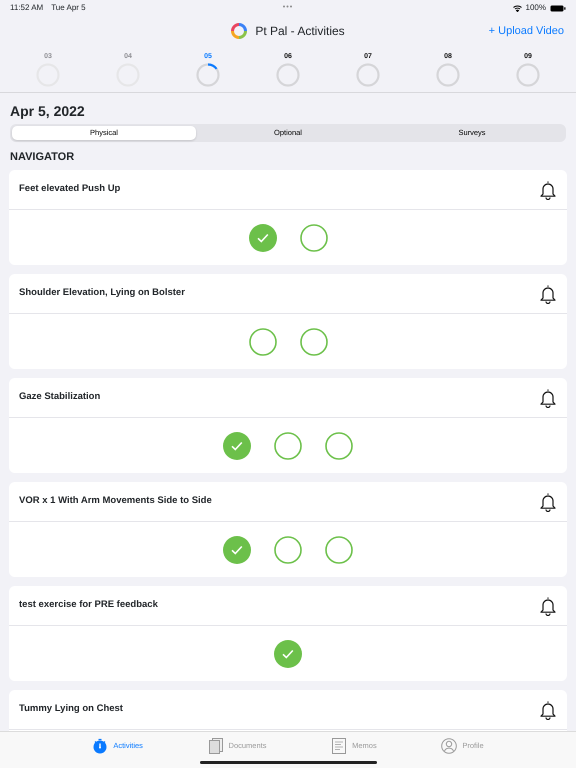 The height and width of the screenshot is (768, 576). Describe the element at coordinates (517, 8) in the screenshot. I see `wifi-icon` at that location.